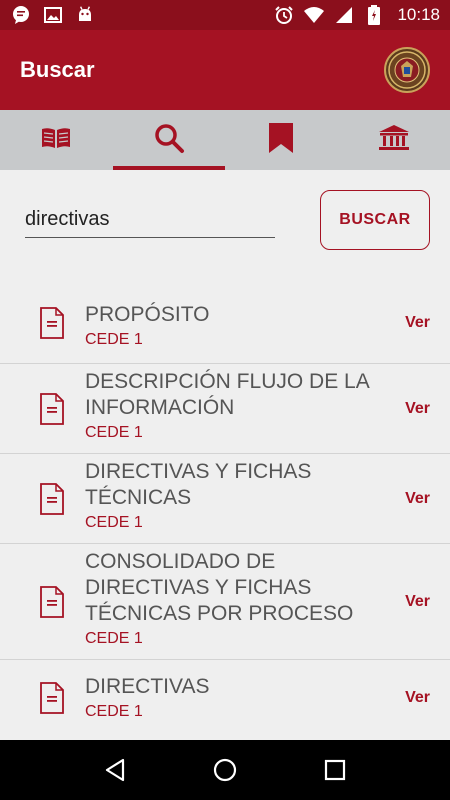 The height and width of the screenshot is (800, 450). What do you see at coordinates (150, 220) in the screenshot?
I see `search-input` at bounding box center [150, 220].